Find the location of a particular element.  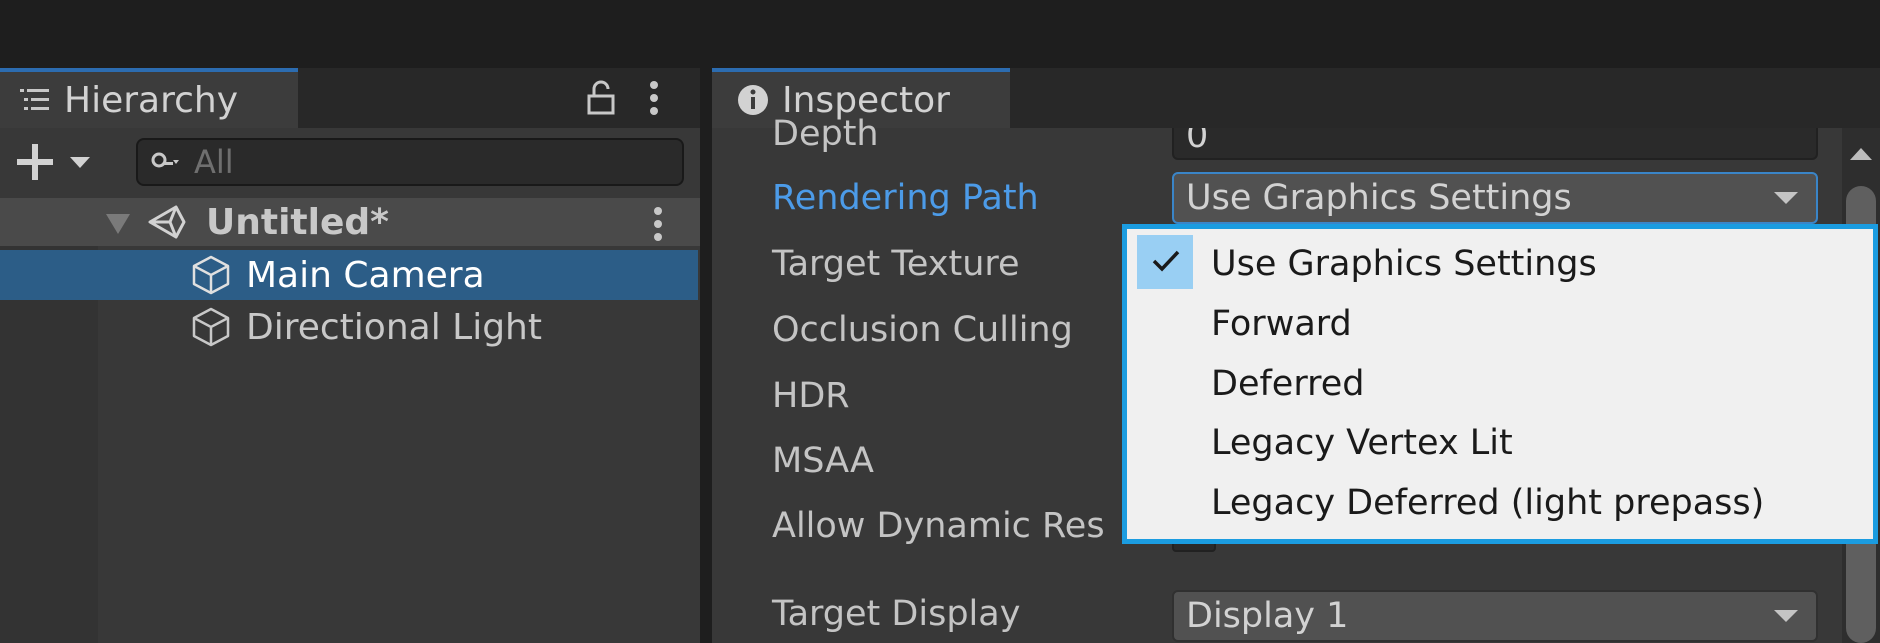

create-button is located at coordinates (54, 164).